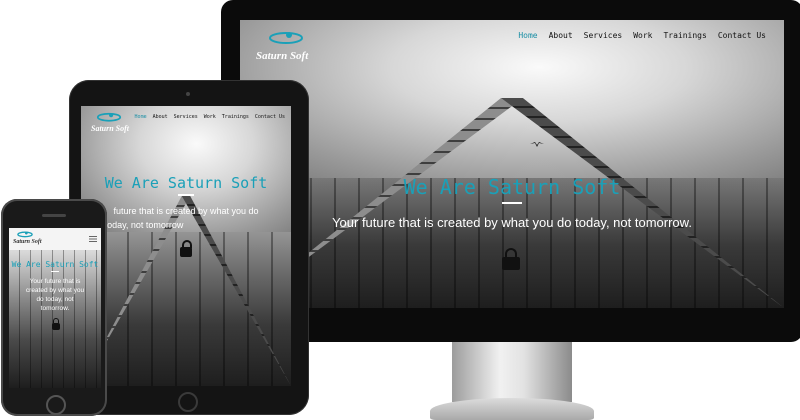  Describe the element at coordinates (512, 372) in the screenshot. I see `monitor-stand-neck` at that location.